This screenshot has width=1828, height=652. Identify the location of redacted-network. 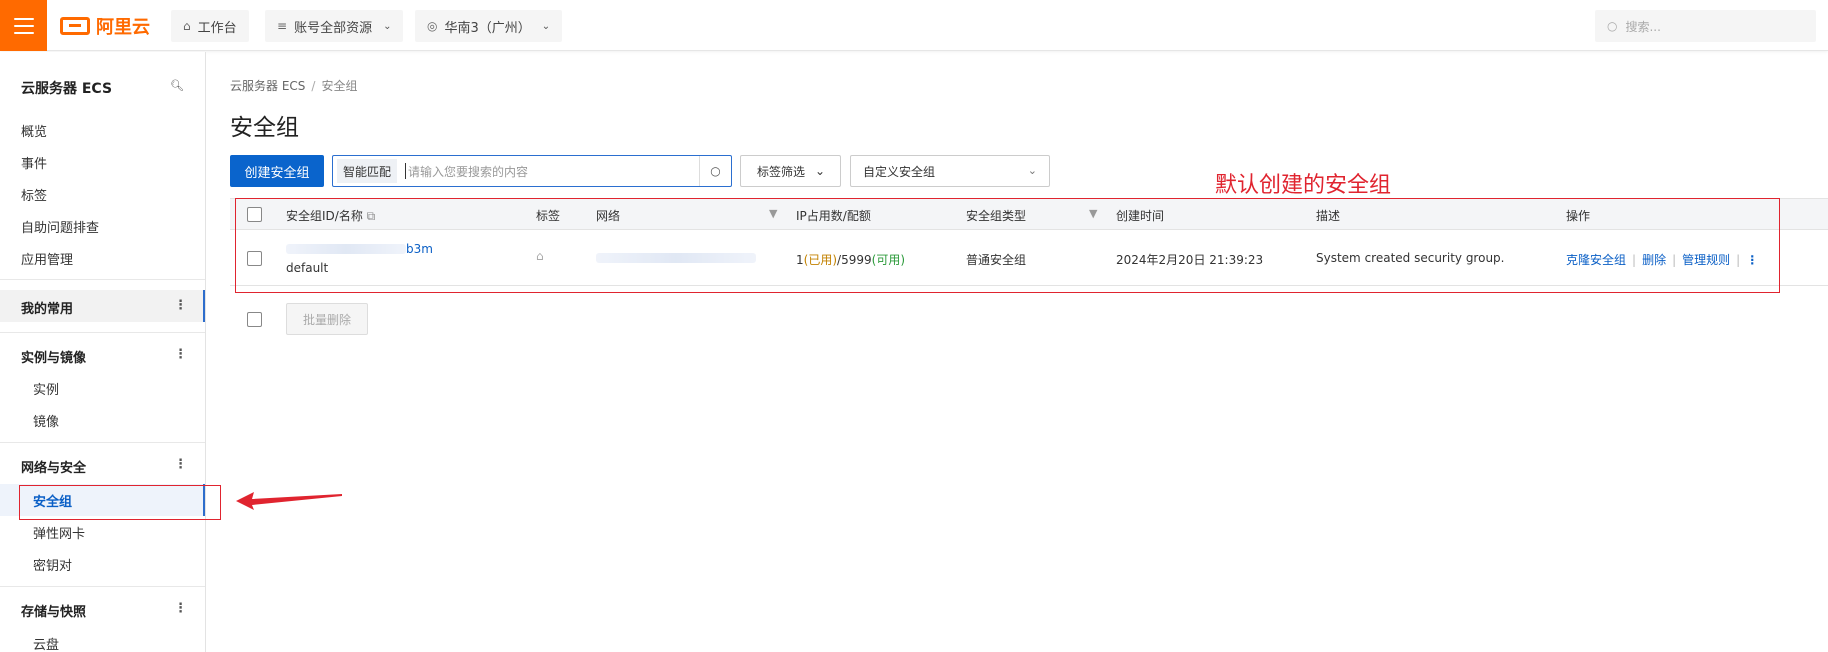
(676, 258).